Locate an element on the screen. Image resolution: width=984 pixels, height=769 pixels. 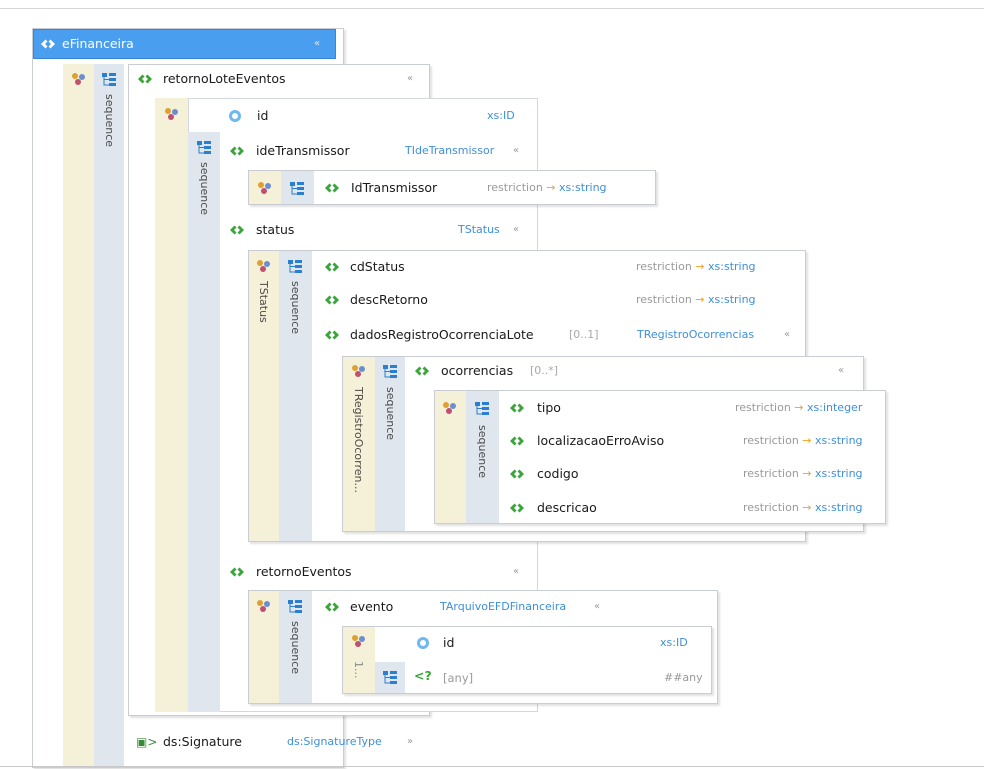
element-label: descricao is located at coordinates (567, 508).